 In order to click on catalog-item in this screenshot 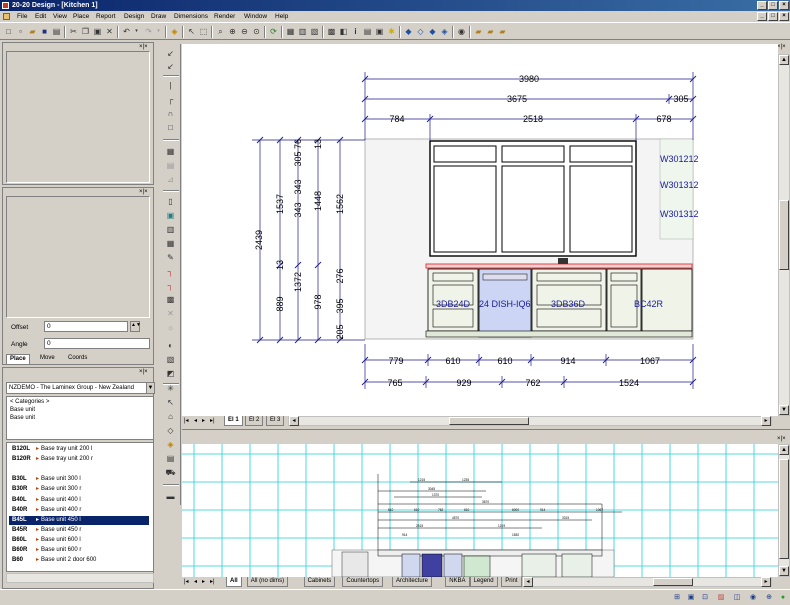, I will do `click(79, 470)`.